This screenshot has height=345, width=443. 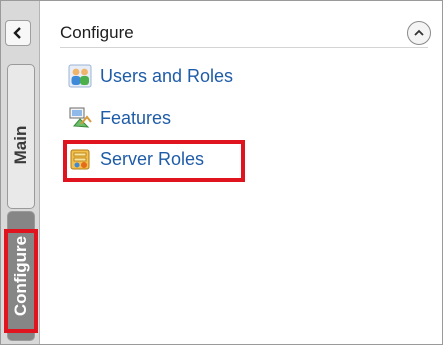 I want to click on item-users-and-roles-label: Users and Roles, so click(x=167, y=75).